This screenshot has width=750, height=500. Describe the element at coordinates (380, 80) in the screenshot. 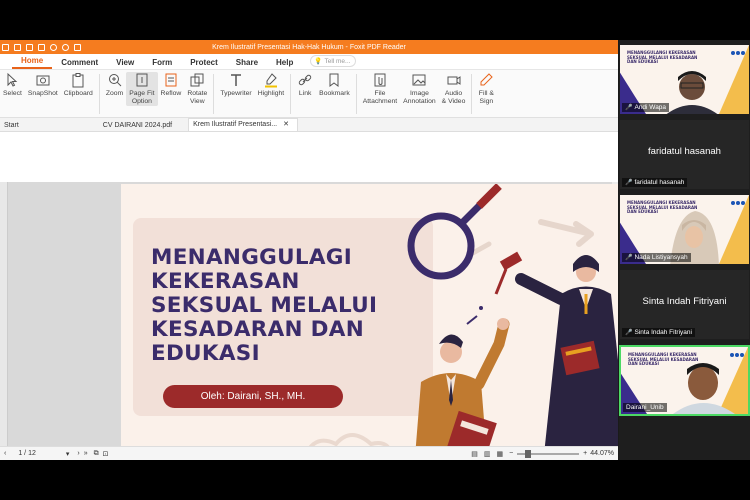

I see `paperclip-icon` at that location.